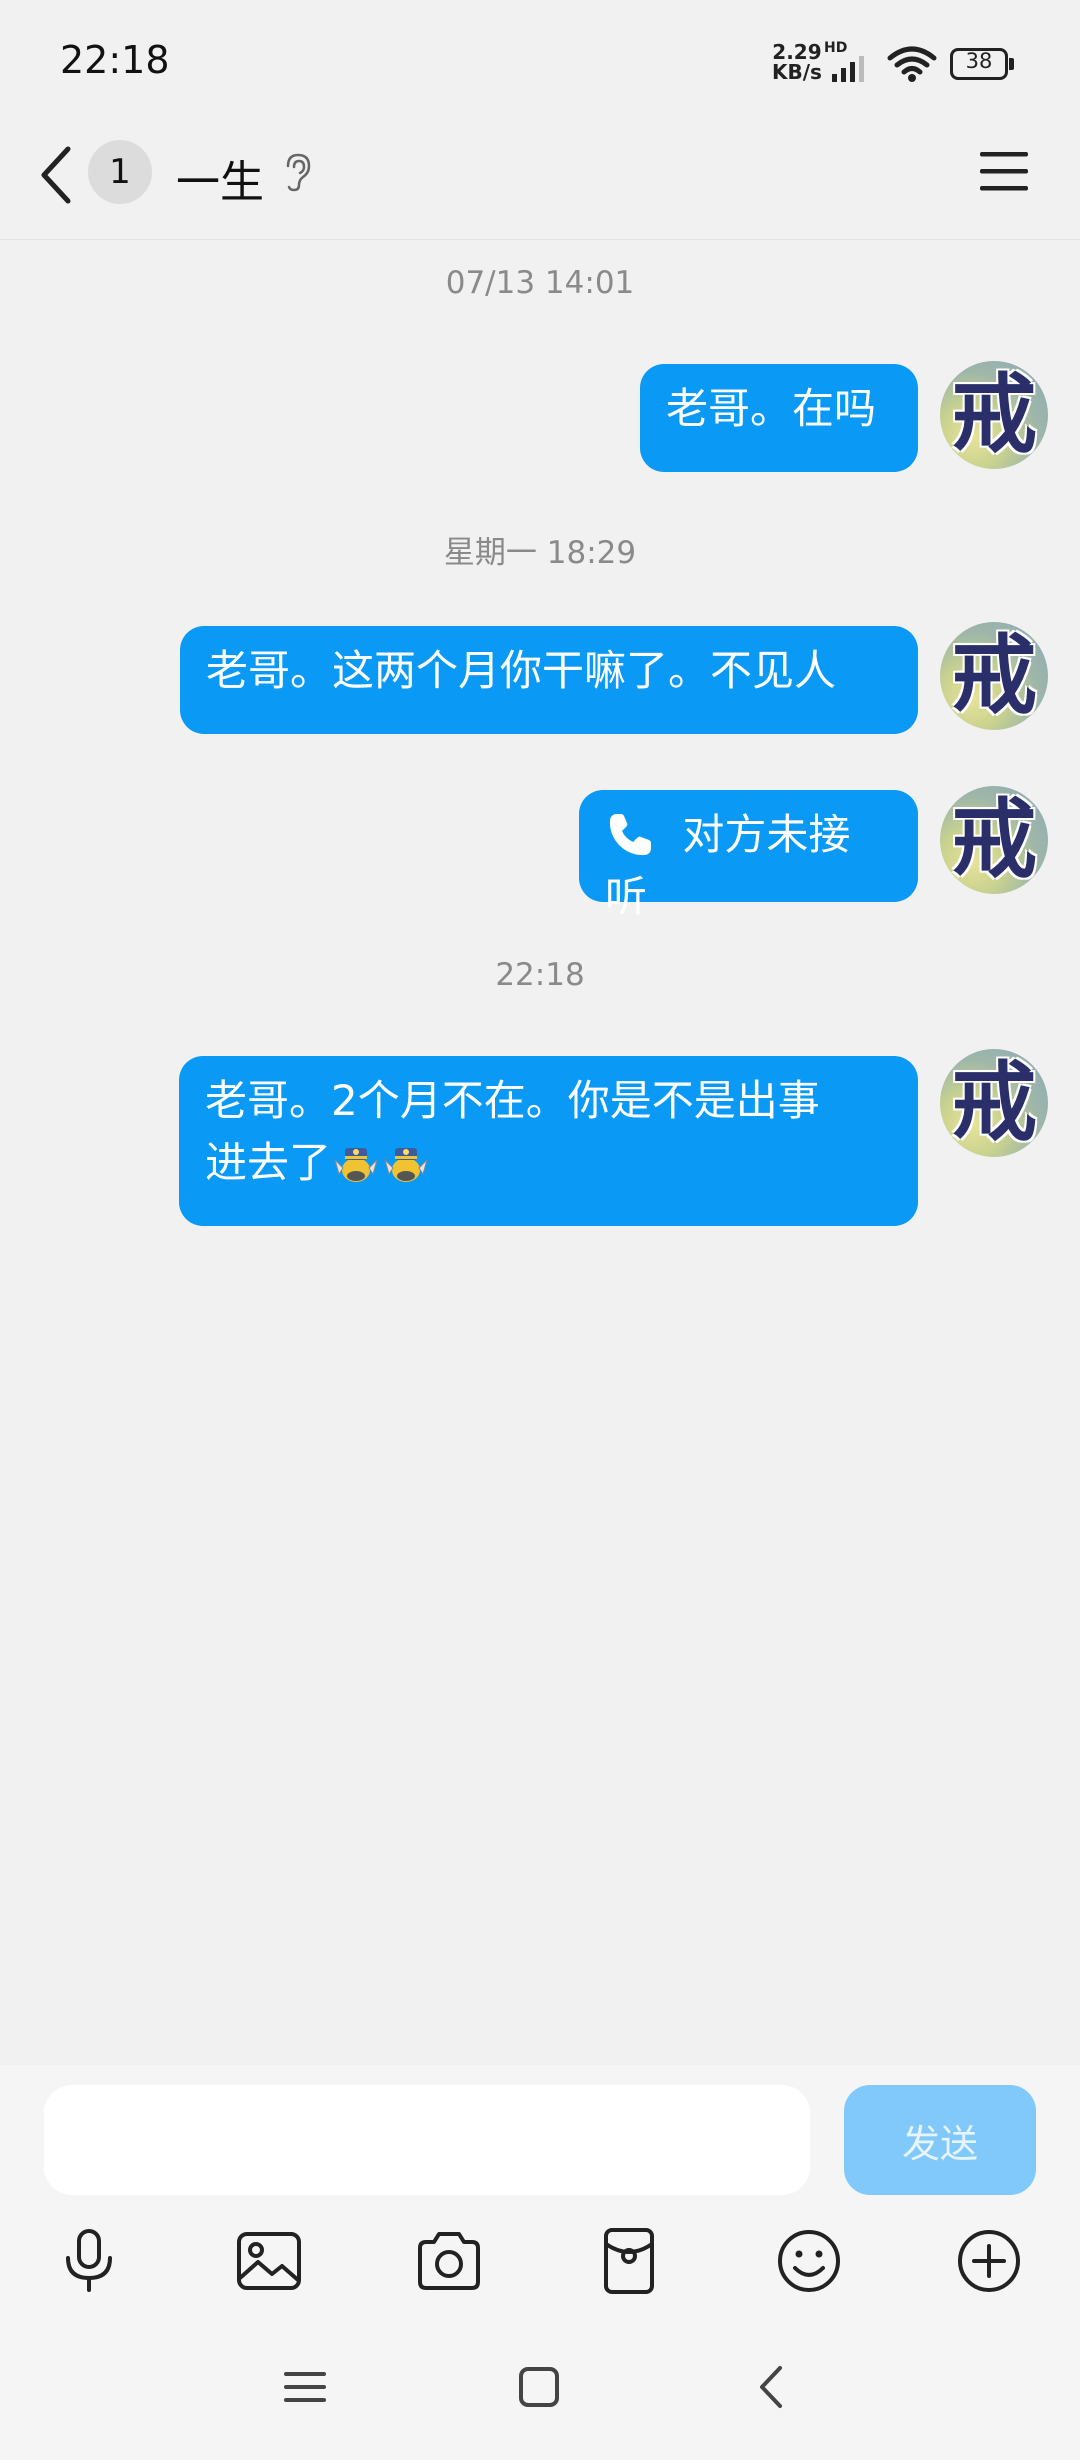 The height and width of the screenshot is (2460, 1080). What do you see at coordinates (305, 2387) in the screenshot?
I see `recent-apps-icon` at bounding box center [305, 2387].